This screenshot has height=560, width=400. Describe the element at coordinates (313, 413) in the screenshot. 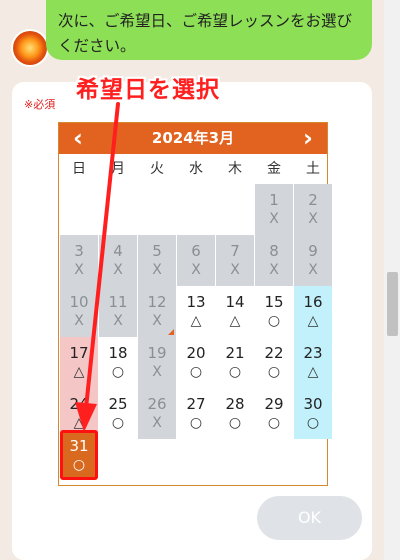

I see `calendar-day-30: 30 ○` at that location.